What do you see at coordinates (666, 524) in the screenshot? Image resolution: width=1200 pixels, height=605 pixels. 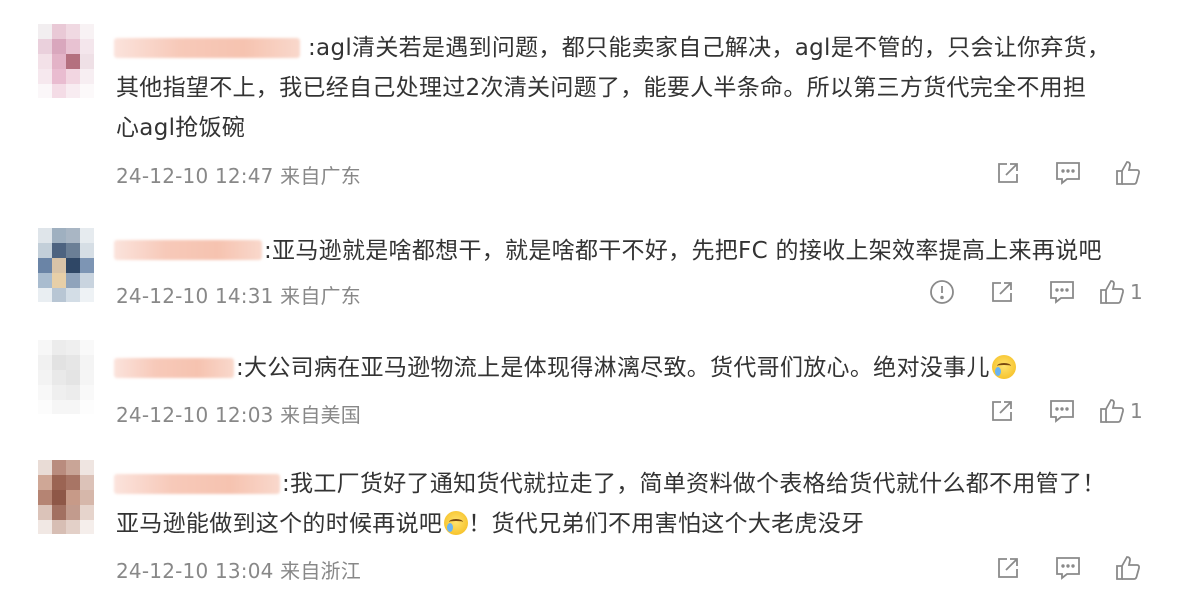 I see `comment-text-body: ！货代兄弟们不用害怕这个大老虎没牙` at bounding box center [666, 524].